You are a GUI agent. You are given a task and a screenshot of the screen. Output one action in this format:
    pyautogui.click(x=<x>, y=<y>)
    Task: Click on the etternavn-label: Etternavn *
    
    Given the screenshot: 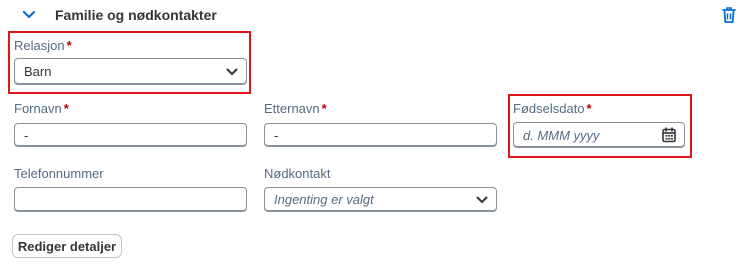 What is the action you would take?
    pyautogui.click(x=295, y=108)
    